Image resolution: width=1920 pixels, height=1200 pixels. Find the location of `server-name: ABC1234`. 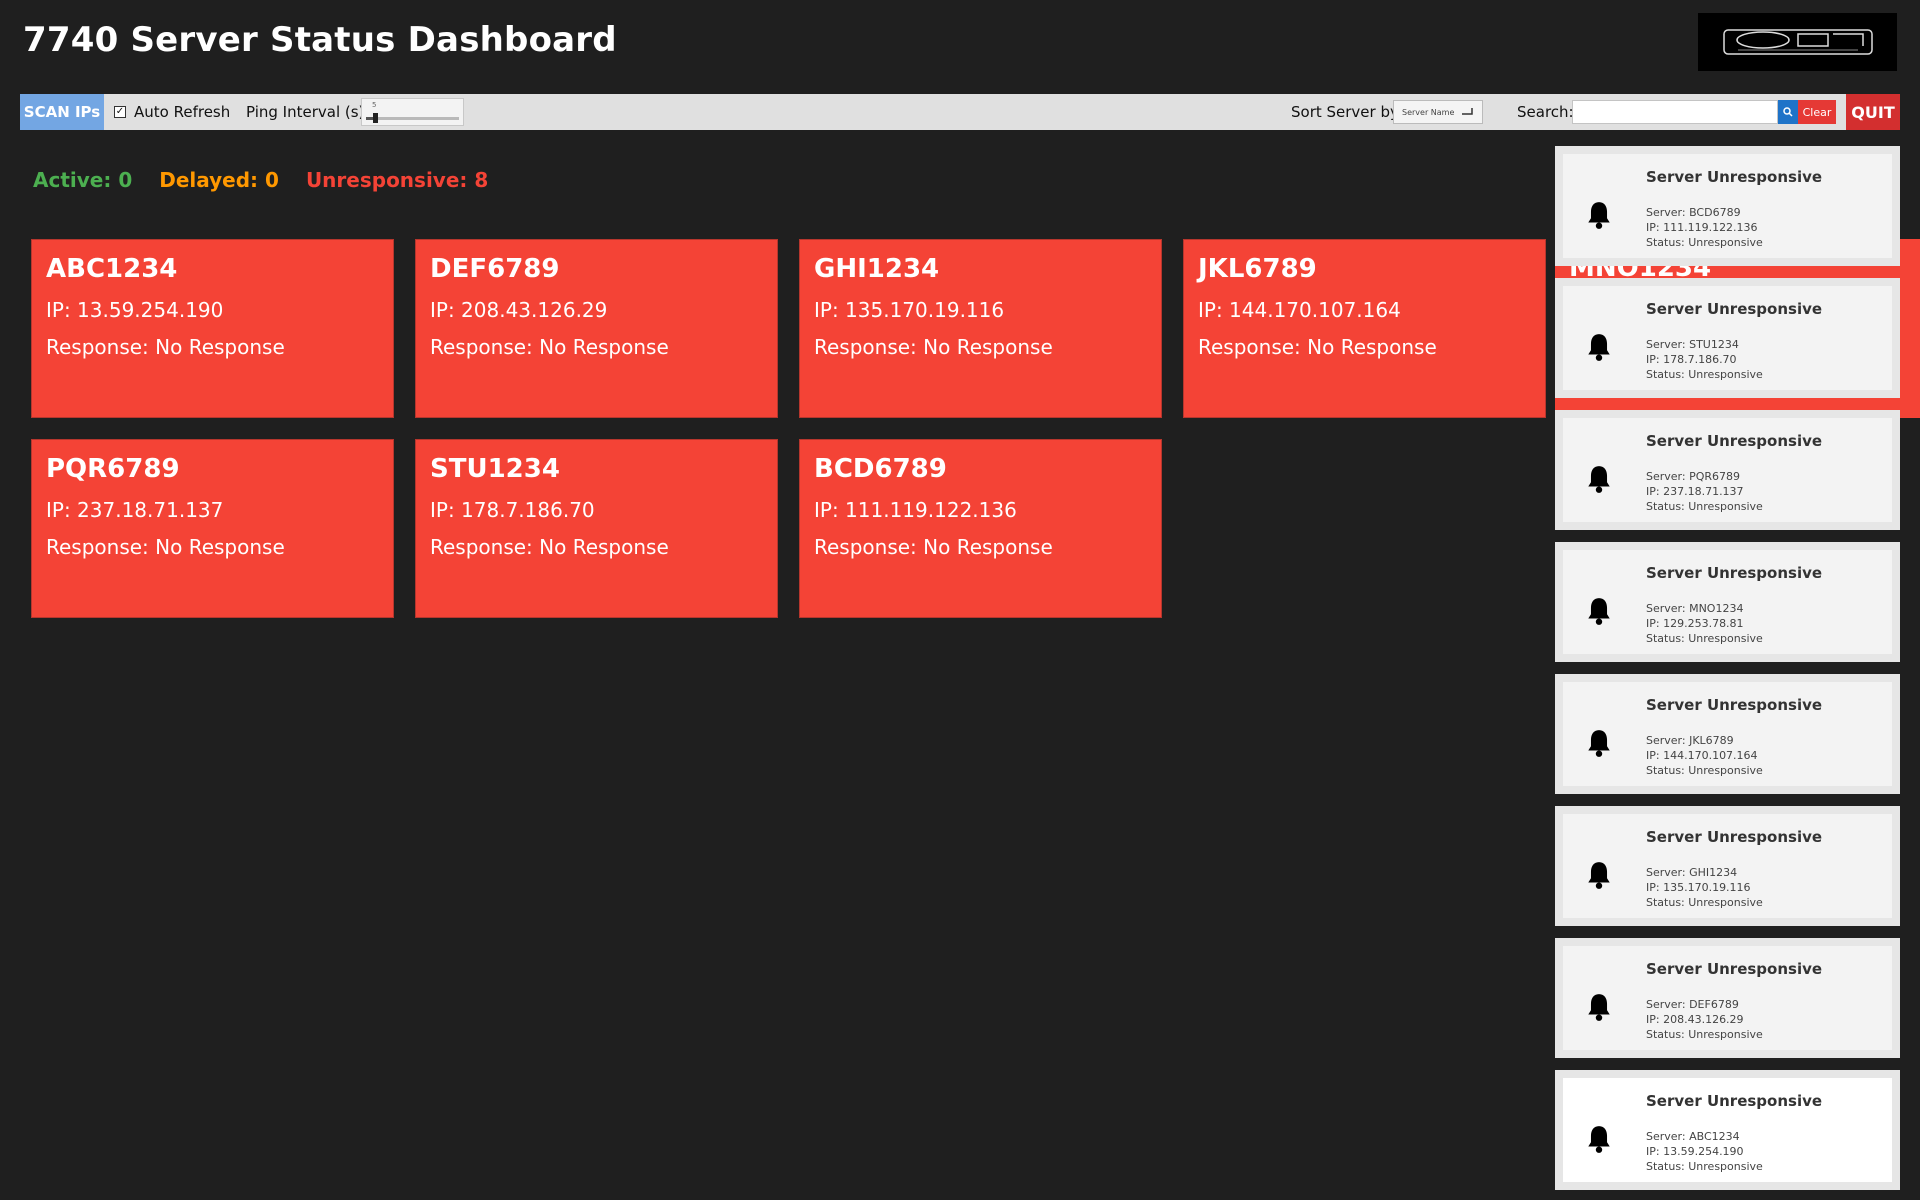

server-name: ABC1234 is located at coordinates (112, 269).